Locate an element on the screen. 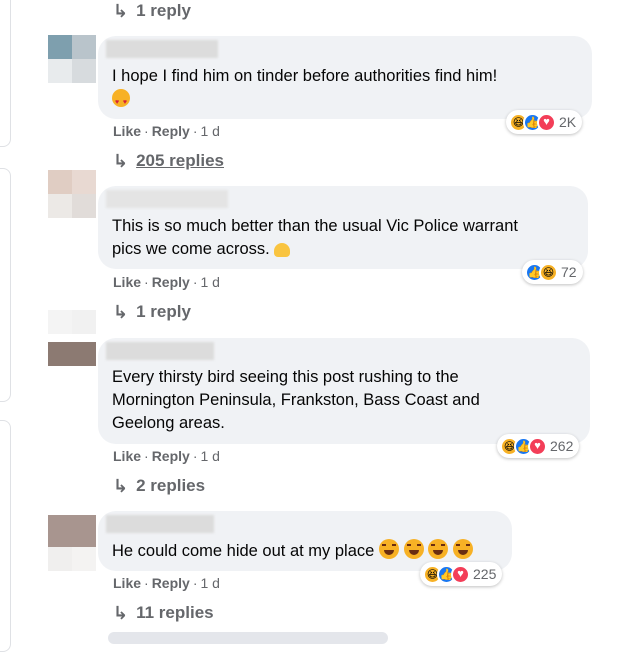 This screenshot has width=634, height=652. next-comment-bubble-edge is located at coordinates (248, 638).